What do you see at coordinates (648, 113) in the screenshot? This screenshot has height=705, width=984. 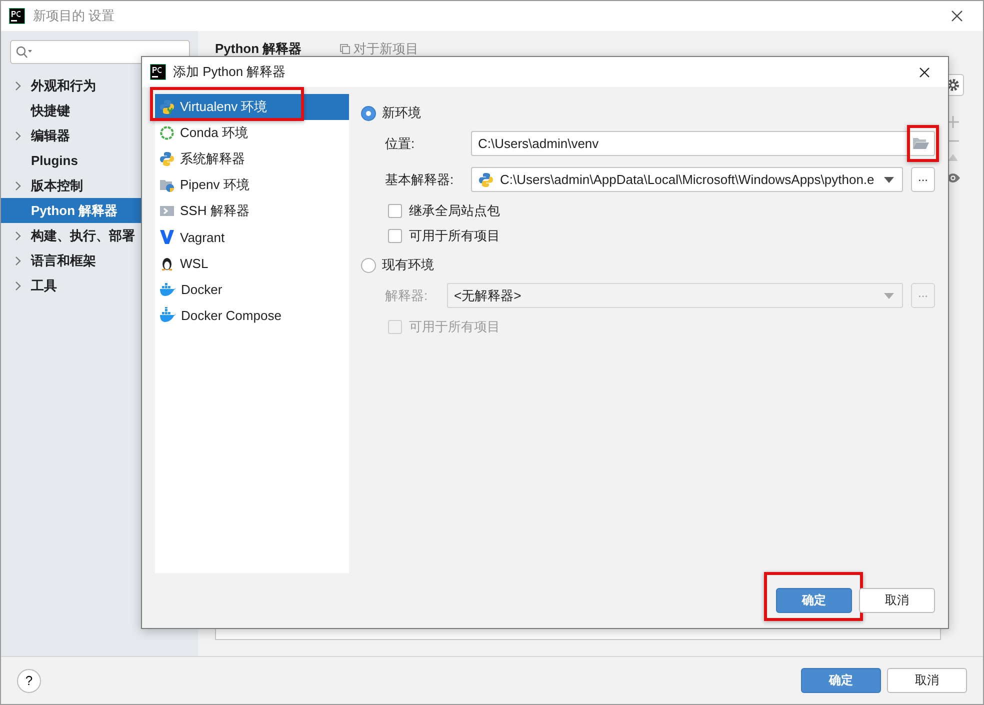 I see `new-environment-radio: 新环境` at bounding box center [648, 113].